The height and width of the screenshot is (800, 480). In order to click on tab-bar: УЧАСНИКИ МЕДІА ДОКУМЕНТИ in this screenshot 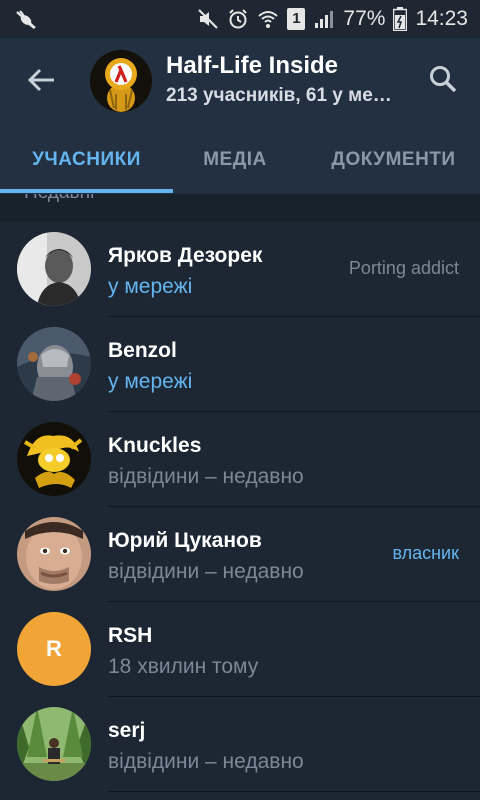, I will do `click(240, 158)`.